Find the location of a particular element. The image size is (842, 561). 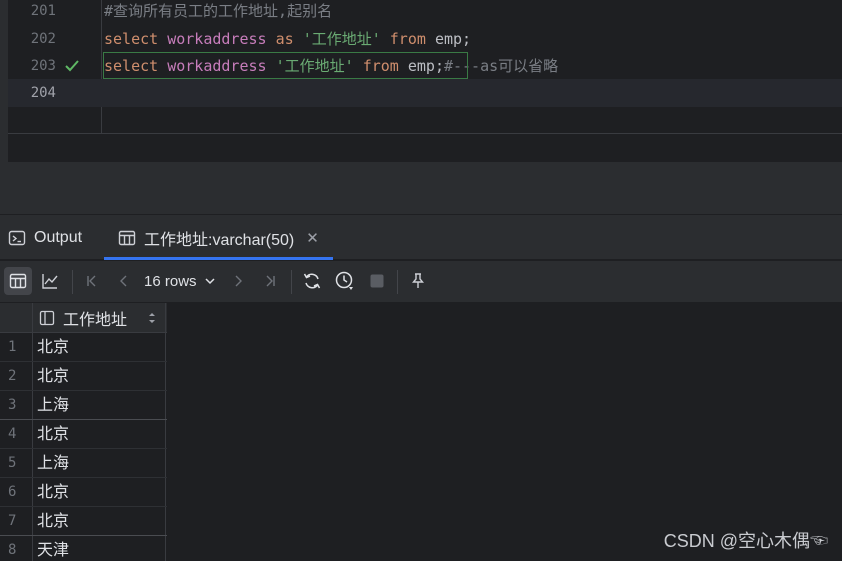

first-page-button is located at coordinates (92, 281).